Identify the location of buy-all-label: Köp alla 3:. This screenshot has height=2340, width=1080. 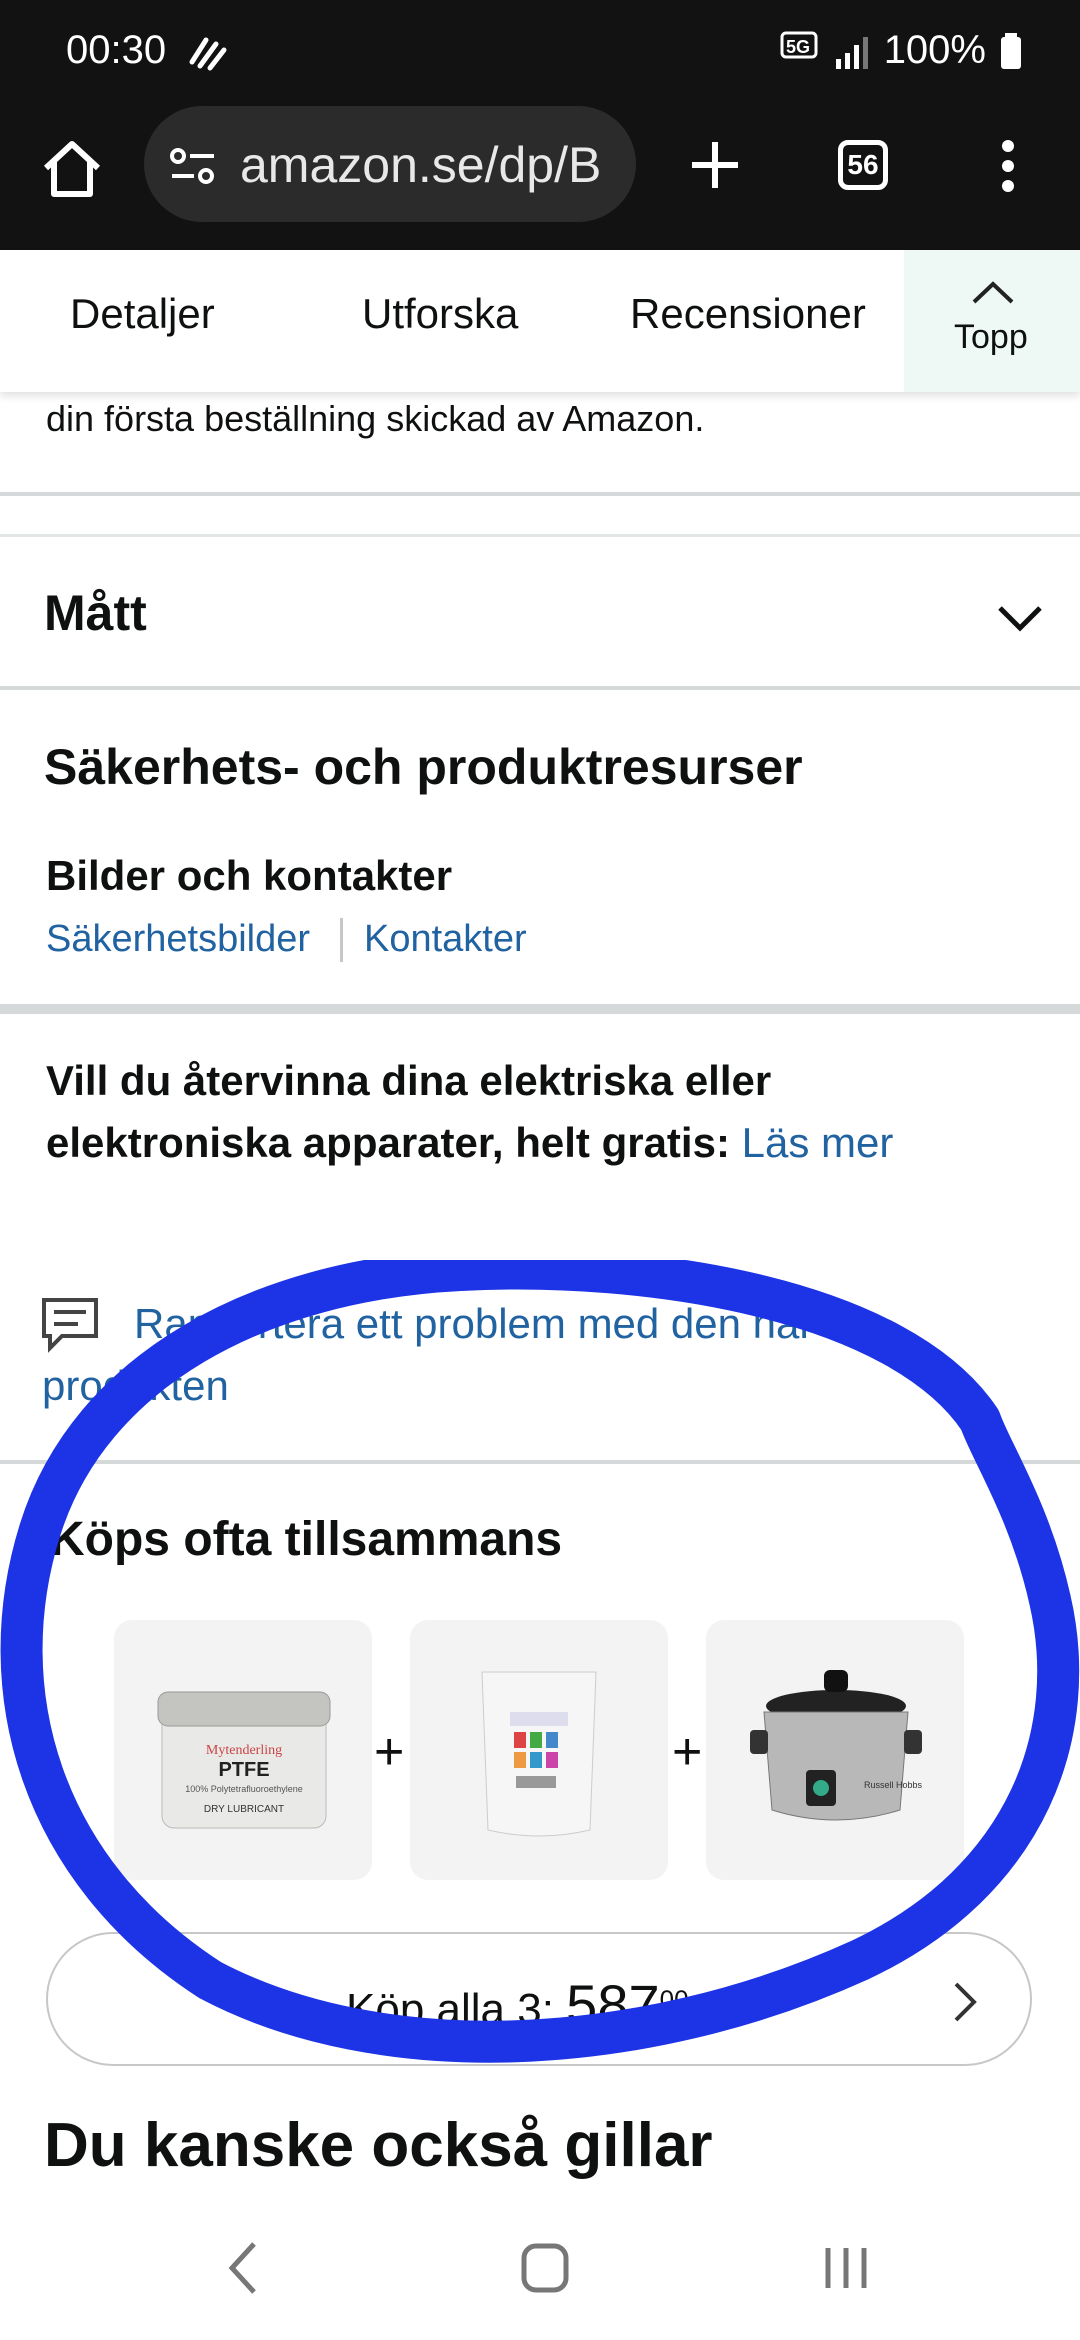
(450, 2009).